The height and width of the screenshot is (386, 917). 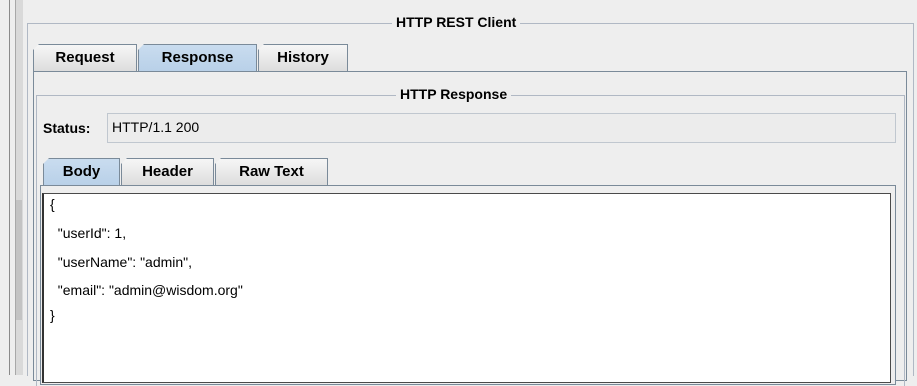 What do you see at coordinates (197, 58) in the screenshot?
I see `tab-response: Response` at bounding box center [197, 58].